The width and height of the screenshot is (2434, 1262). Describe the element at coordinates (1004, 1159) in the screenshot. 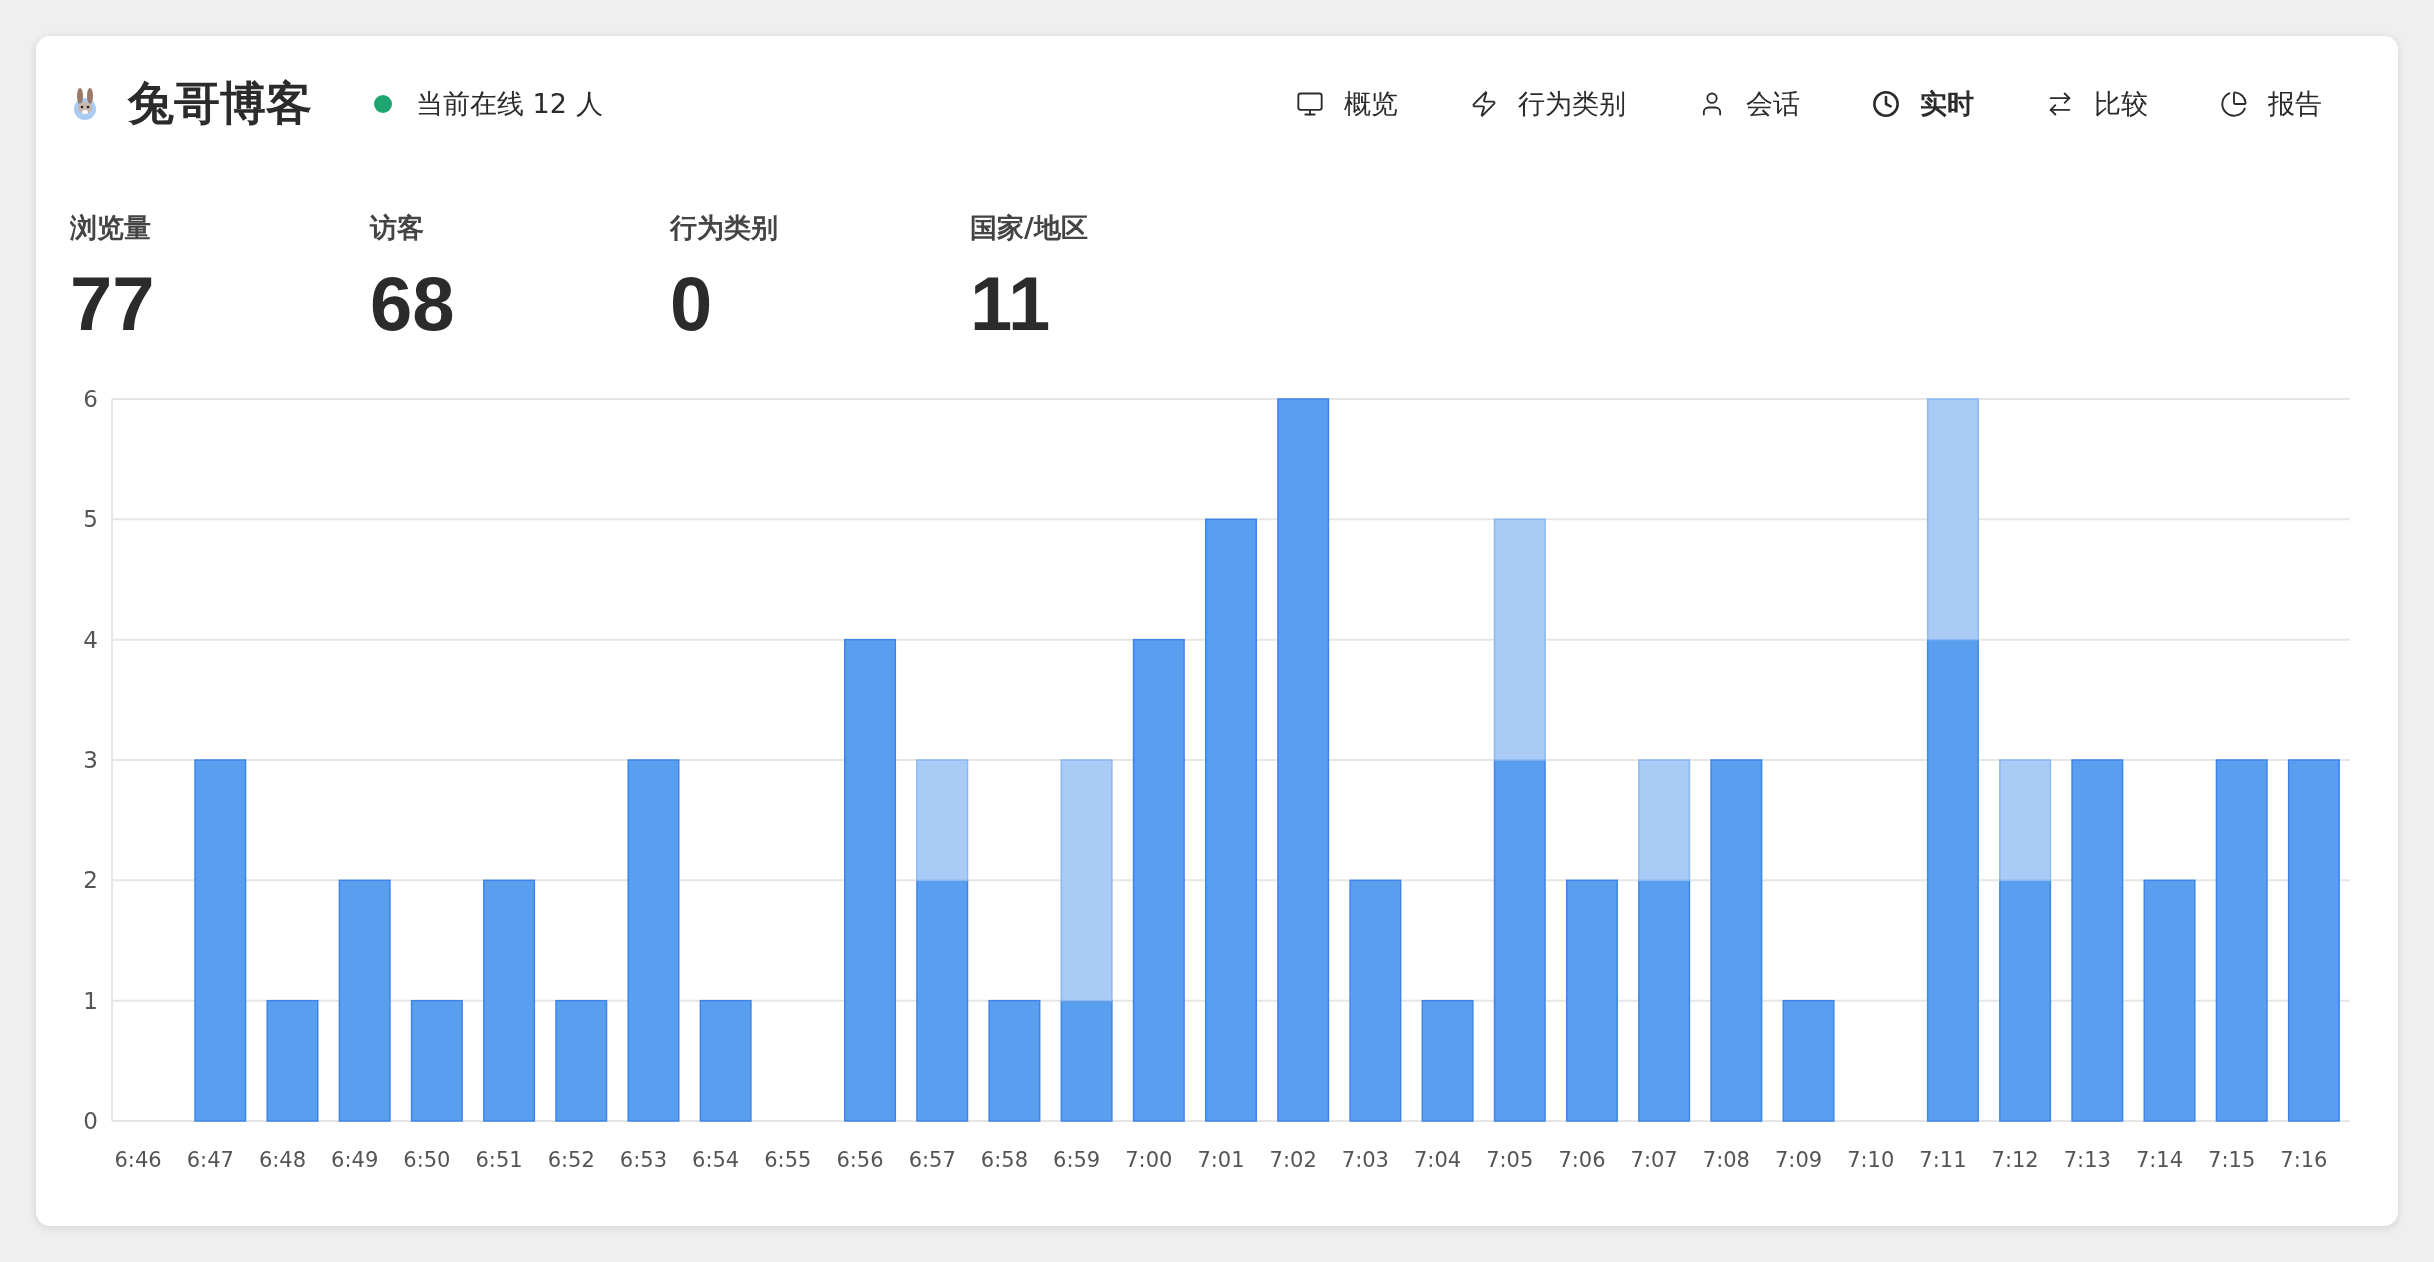

I see `x-axis-label: 6:58` at that location.